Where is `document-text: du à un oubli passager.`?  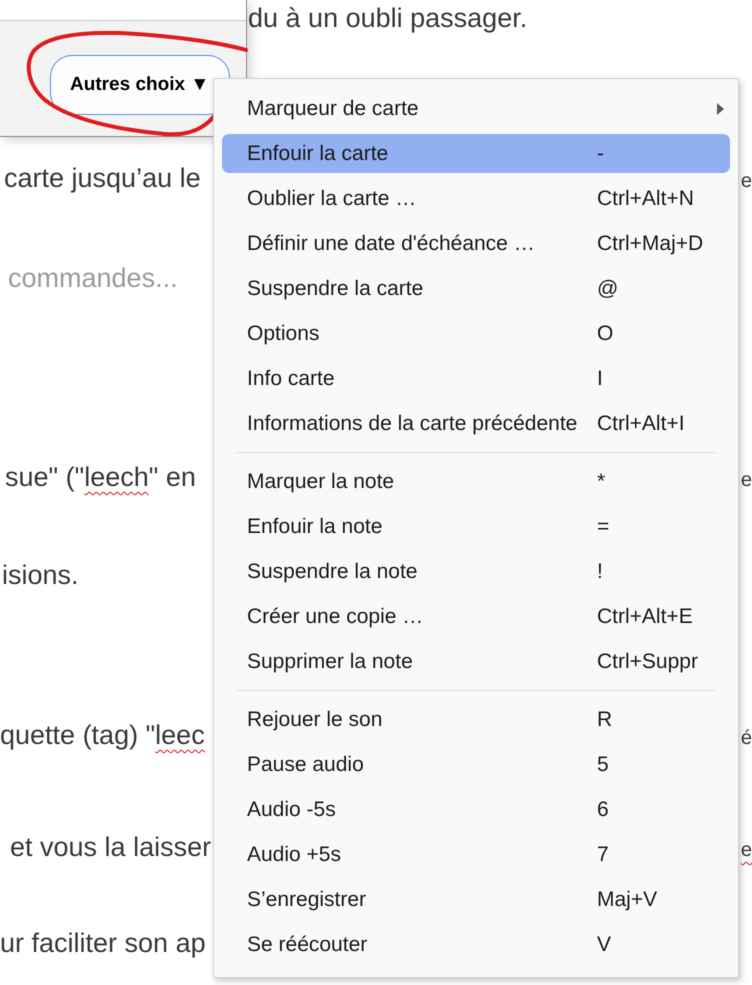
document-text: du à un oubli passager. is located at coordinates (388, 18).